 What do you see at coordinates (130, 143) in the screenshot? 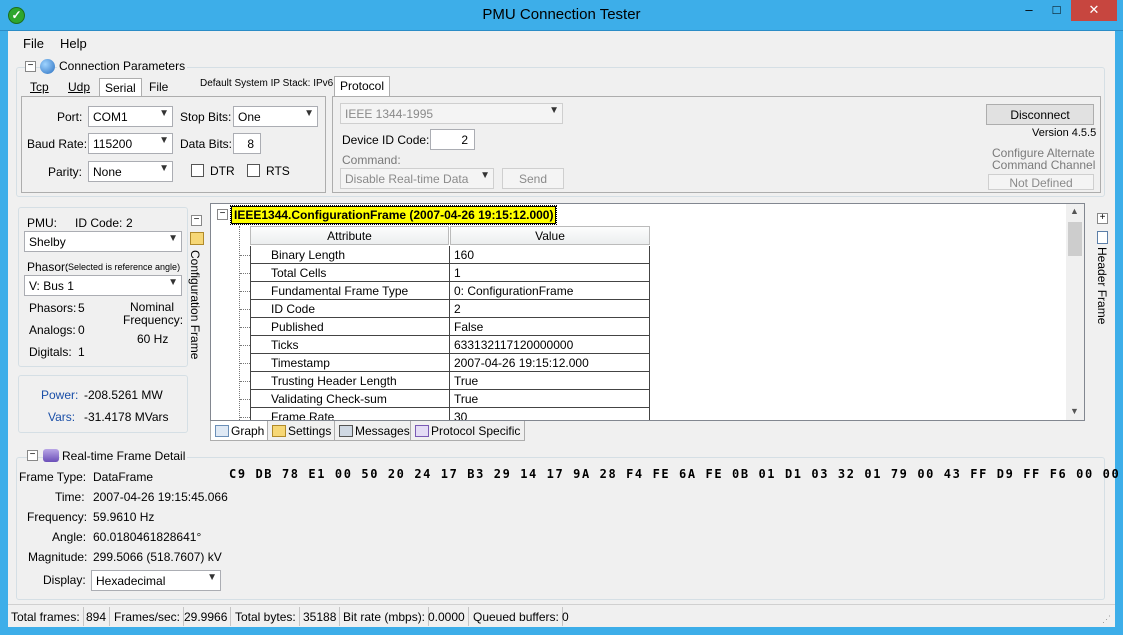
I see `baud-rate-select: 115200 ▼` at bounding box center [130, 143].